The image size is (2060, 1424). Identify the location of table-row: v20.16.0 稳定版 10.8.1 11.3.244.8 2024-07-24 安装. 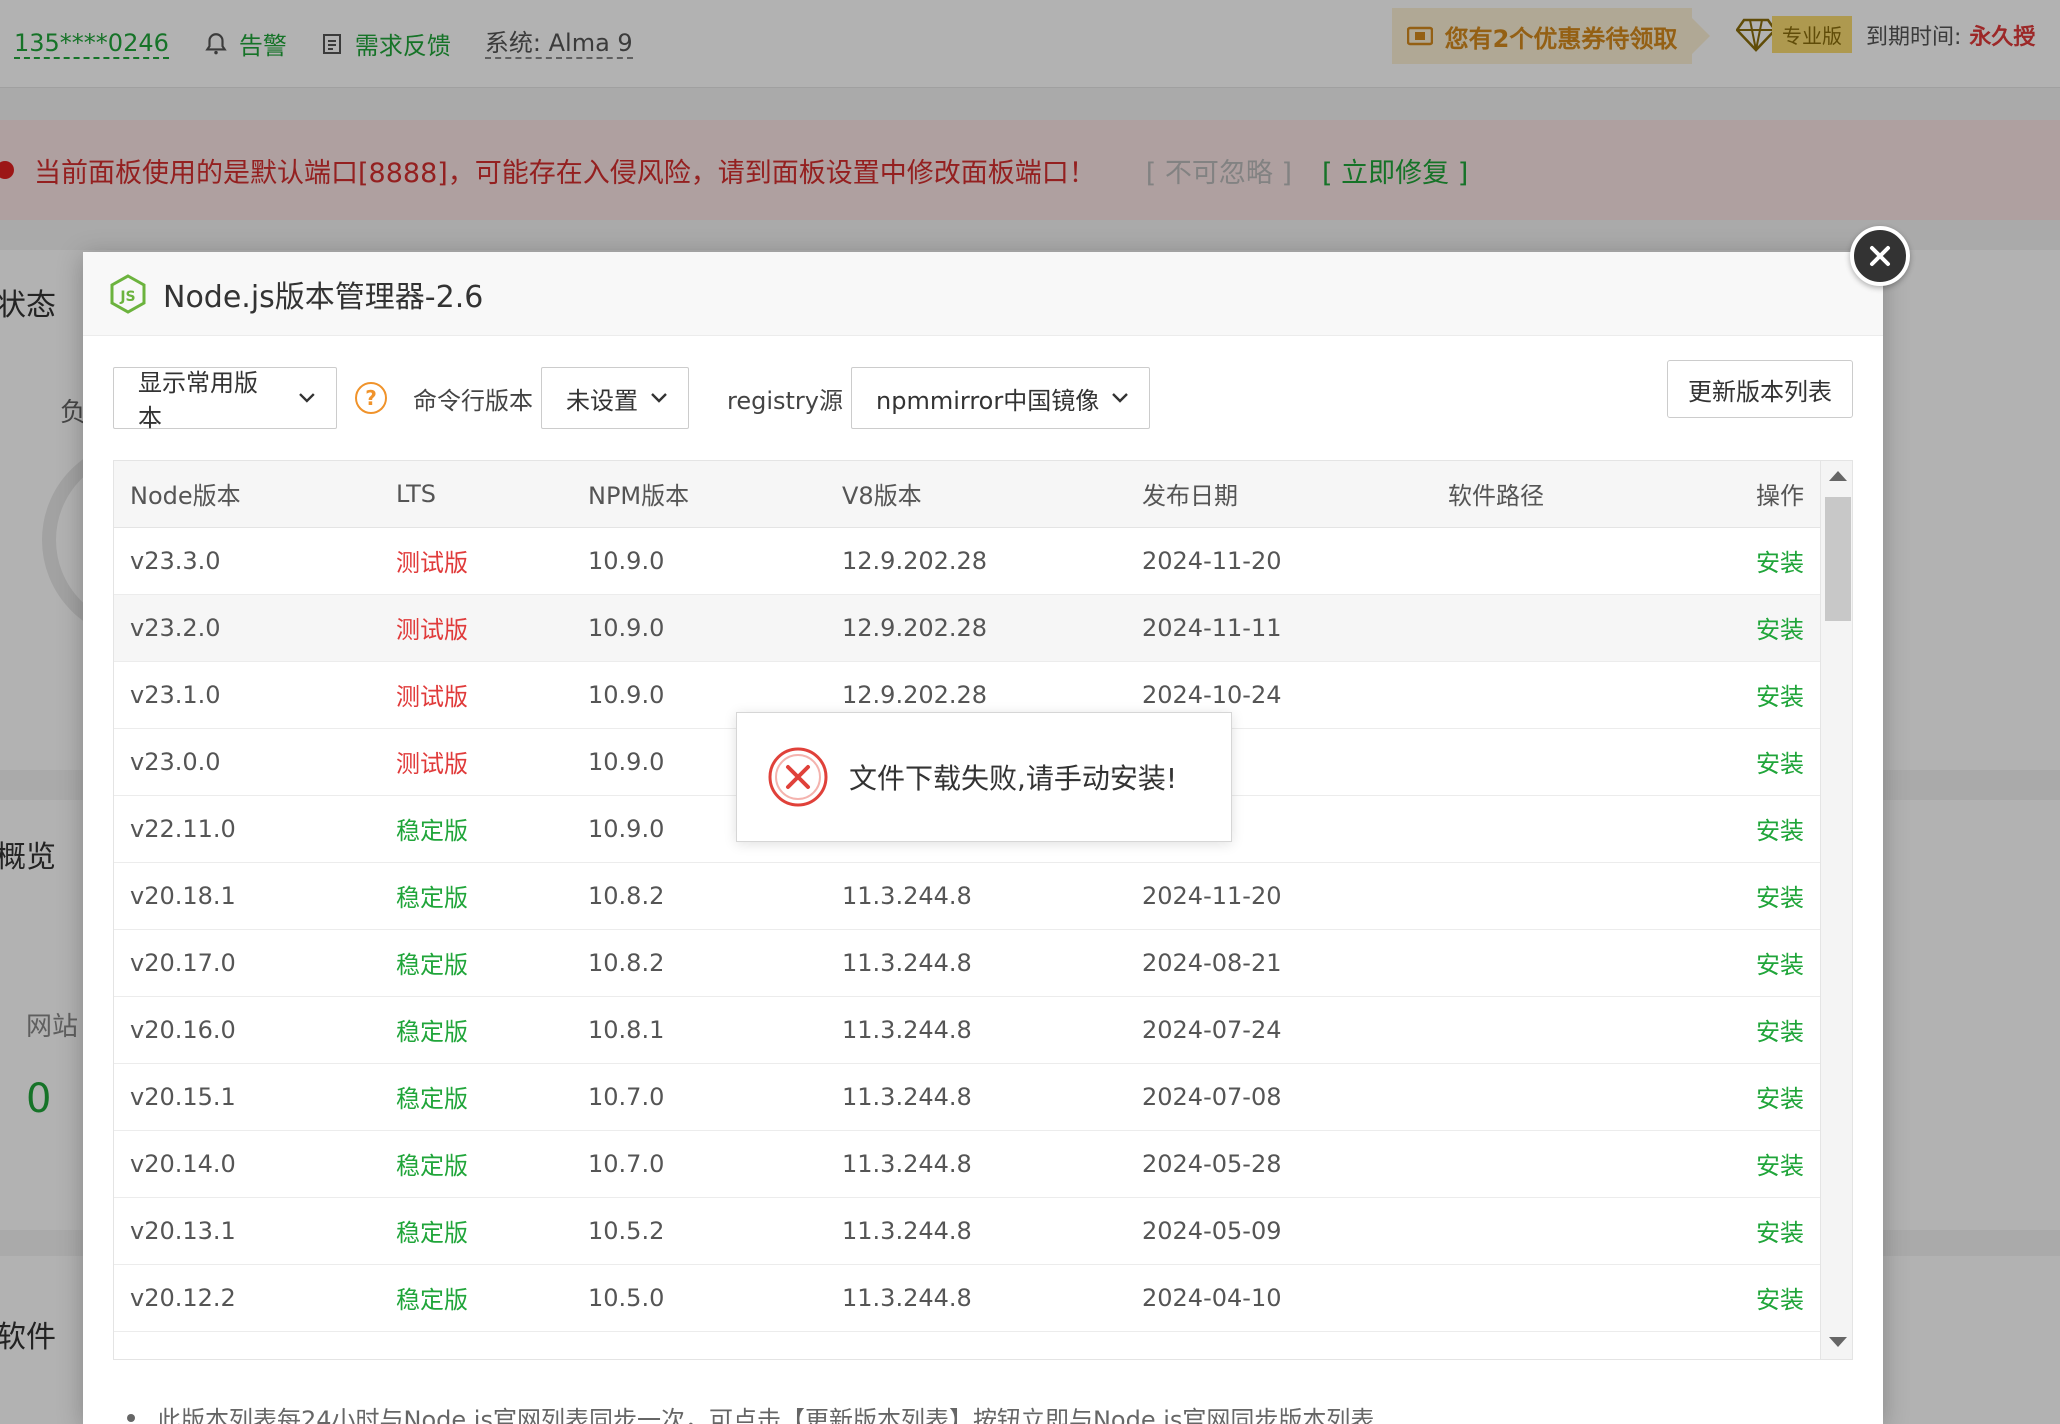
(967, 1030).